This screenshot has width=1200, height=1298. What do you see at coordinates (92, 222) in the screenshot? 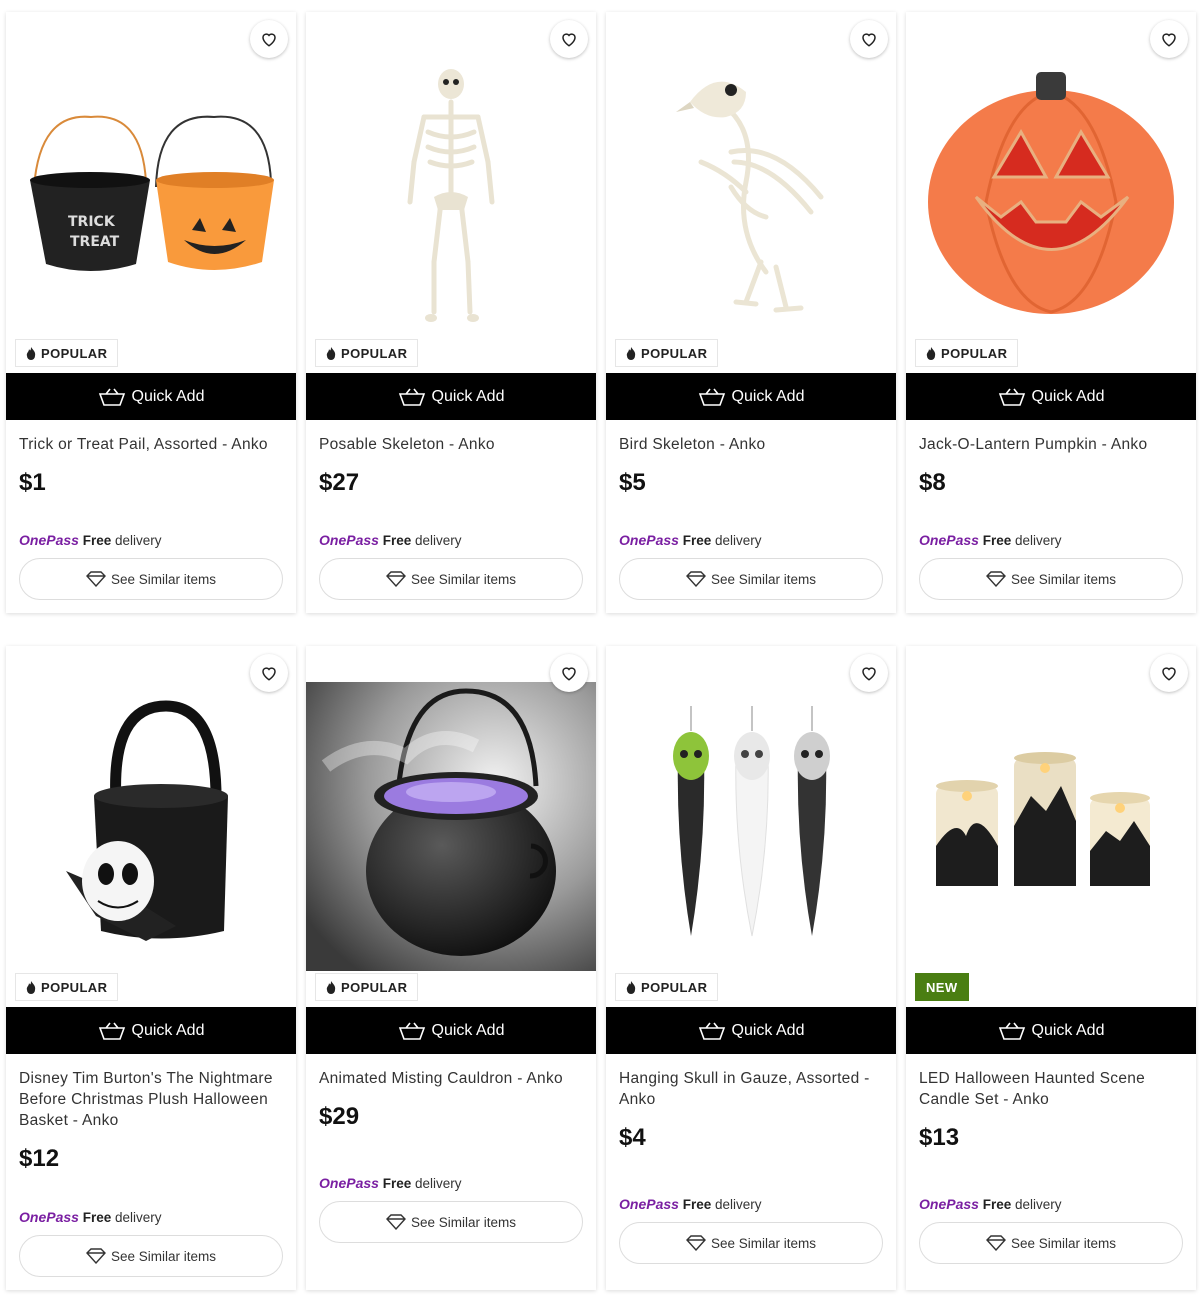
I see `svg-text: TRICK` at bounding box center [92, 222].